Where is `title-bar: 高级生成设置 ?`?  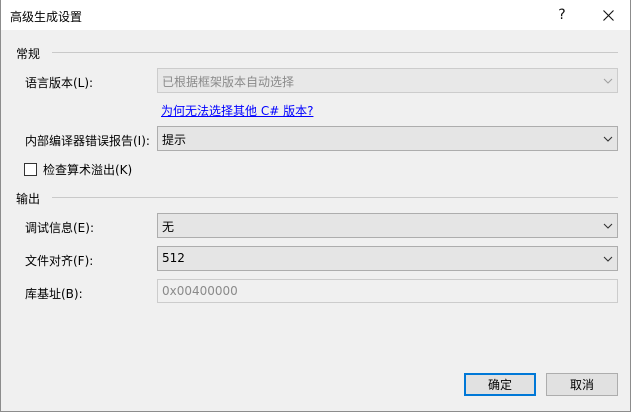 title-bar: 高级生成设置 ? is located at coordinates (315, 15).